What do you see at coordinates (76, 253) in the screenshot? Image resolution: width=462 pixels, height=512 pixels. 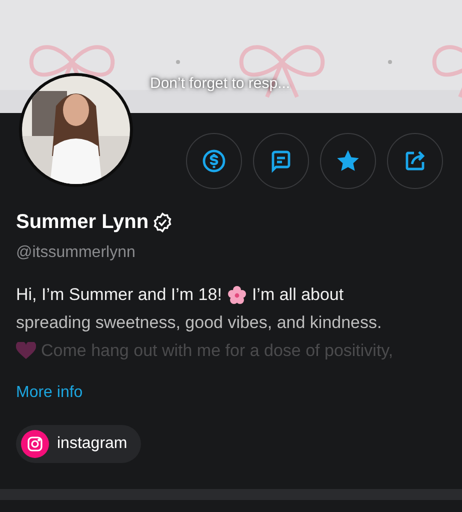 I see `profile-handle: @itssummerlynn` at bounding box center [76, 253].